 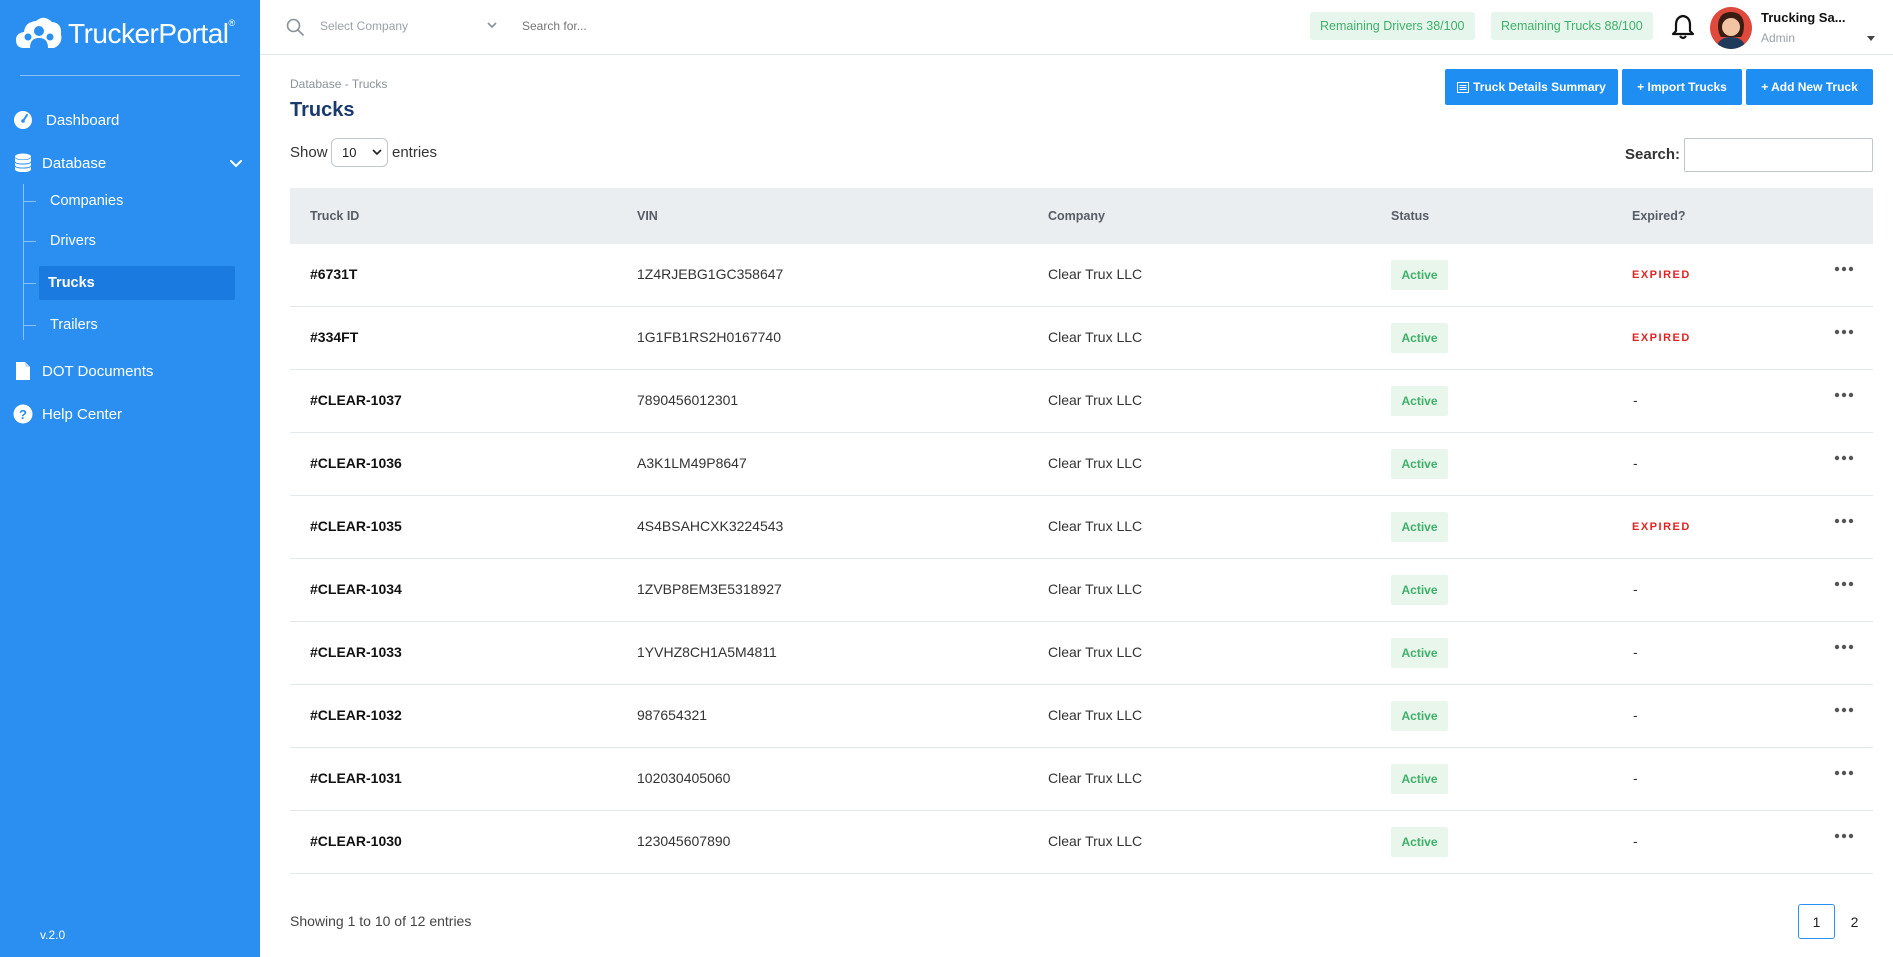 I want to click on sidebar-item-trailers: Trailers, so click(x=133, y=325).